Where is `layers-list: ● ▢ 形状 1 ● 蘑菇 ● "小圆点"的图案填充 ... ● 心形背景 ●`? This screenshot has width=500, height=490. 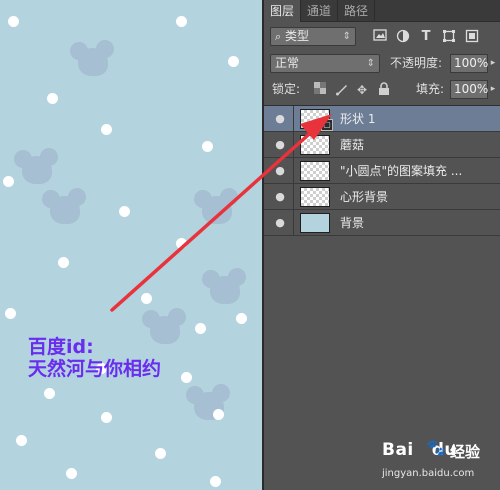 layers-list: ● ▢ 形状 1 ● 蘑菇 ● "小圆点"的图案填充 ... ● 心形背景 ● is located at coordinates (382, 170).